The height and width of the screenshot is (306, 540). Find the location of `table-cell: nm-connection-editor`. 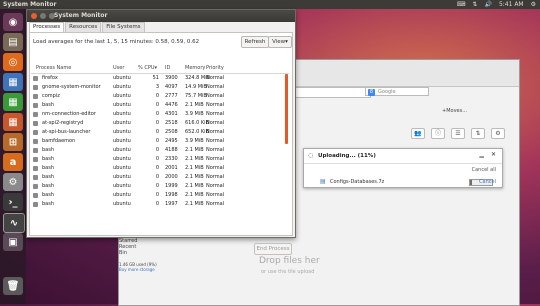

table-cell: nm-connection-editor is located at coordinates (69, 114).